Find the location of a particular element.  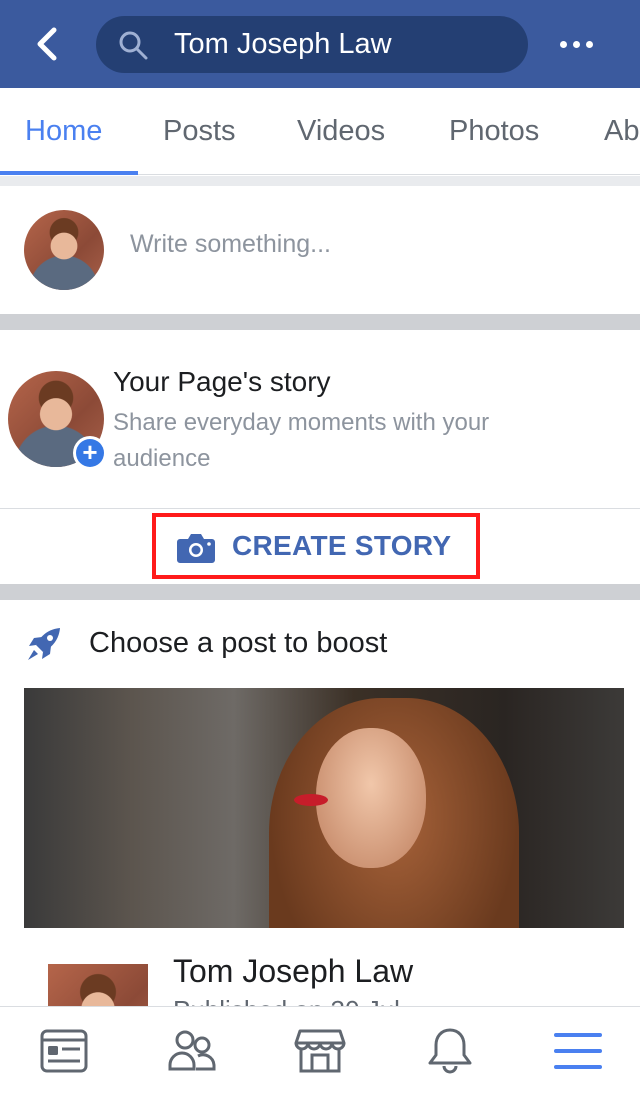

create-story-label: CREATE STORY is located at coordinates (342, 545).